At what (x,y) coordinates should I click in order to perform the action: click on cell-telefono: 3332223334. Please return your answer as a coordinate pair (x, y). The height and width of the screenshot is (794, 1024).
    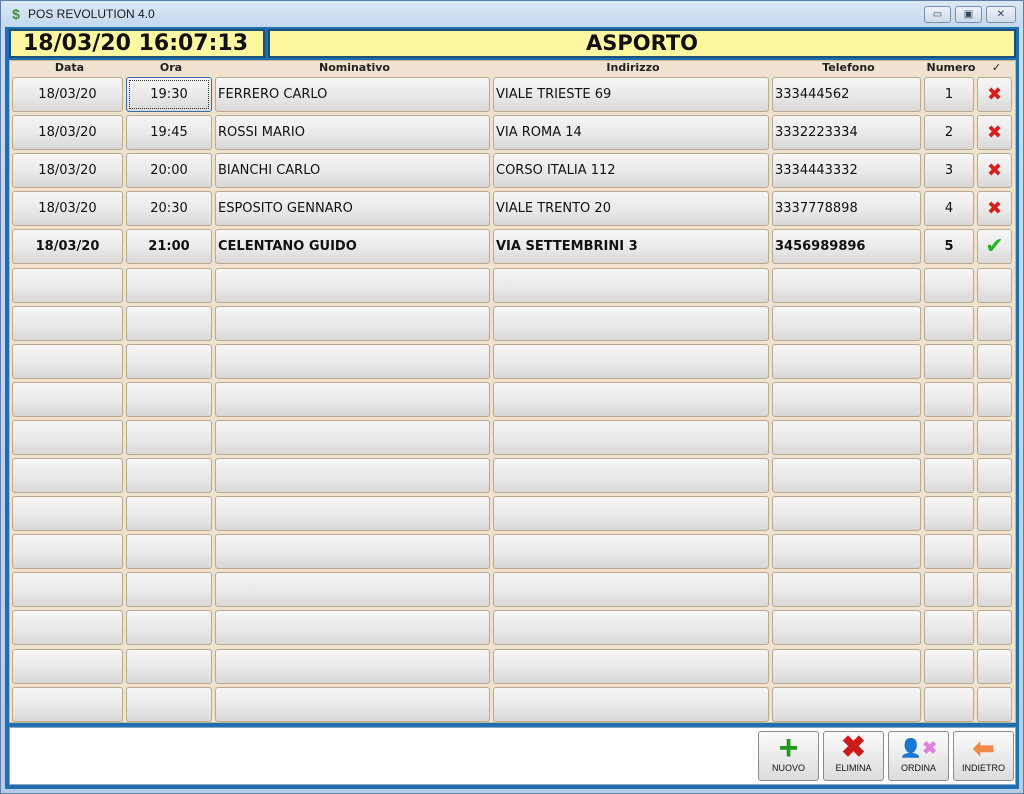
    Looking at the image, I should click on (846, 132).